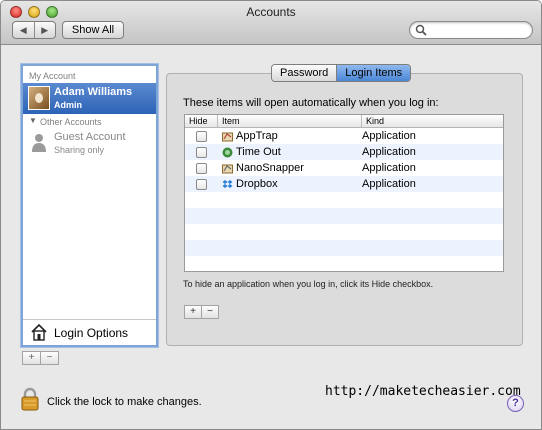  I want to click on add-account-button: +, so click(31, 358).